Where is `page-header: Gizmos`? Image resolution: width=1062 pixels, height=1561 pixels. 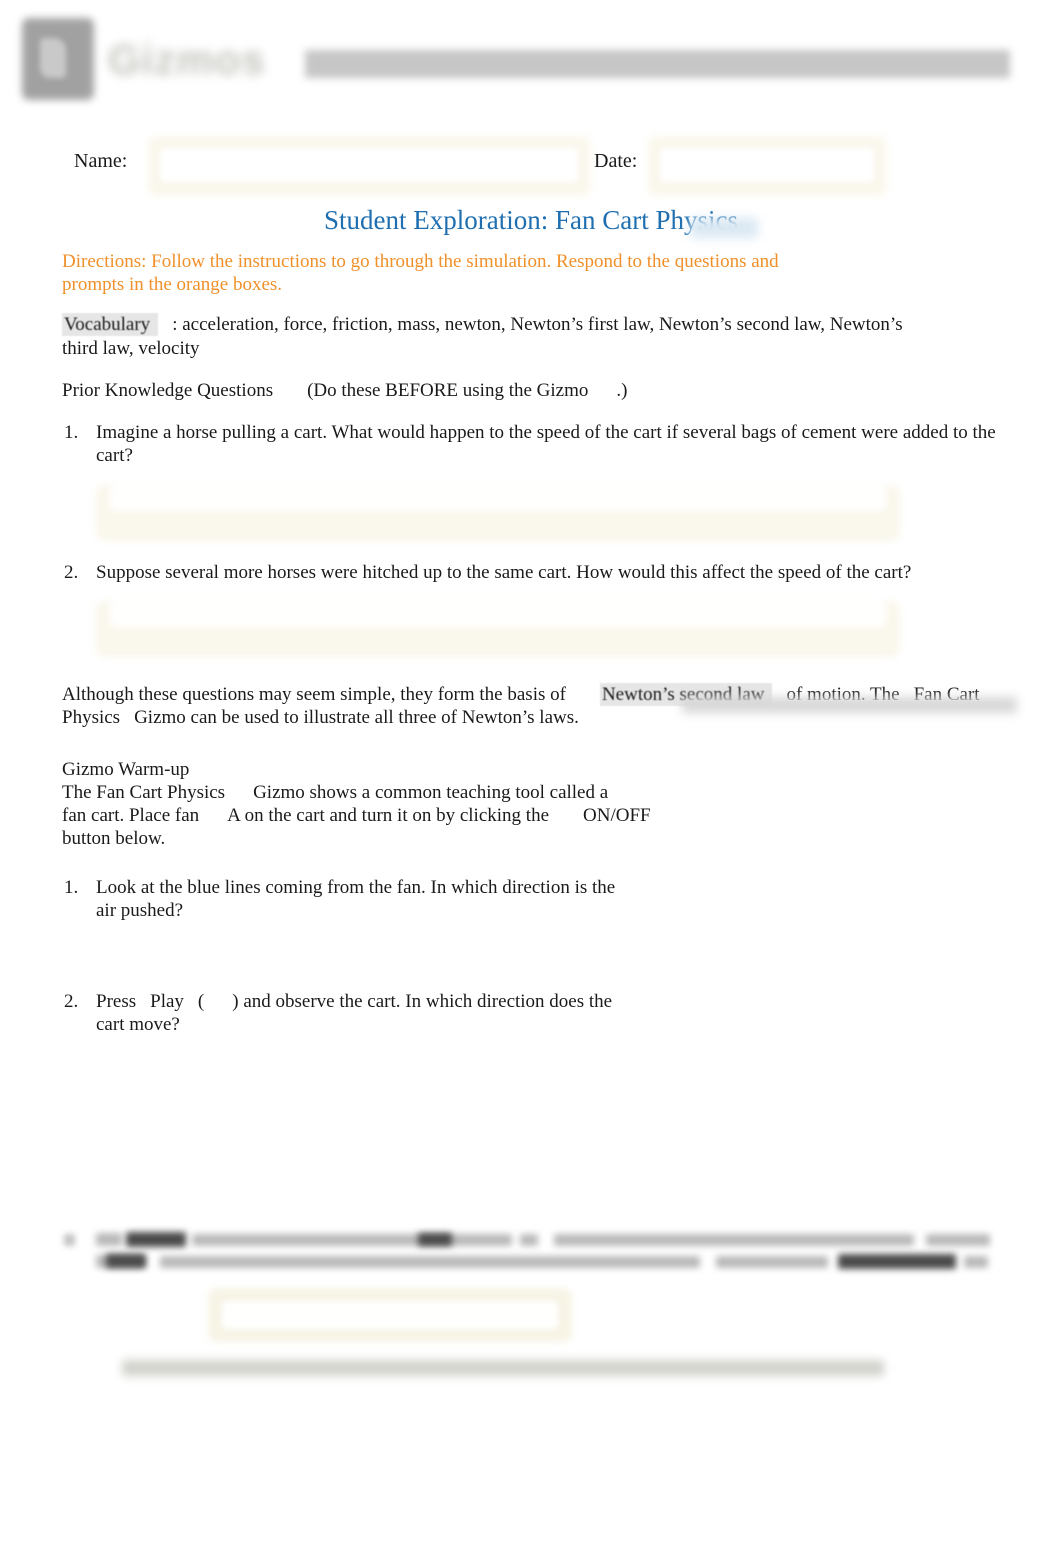
page-header: Gizmos is located at coordinates (531, 60).